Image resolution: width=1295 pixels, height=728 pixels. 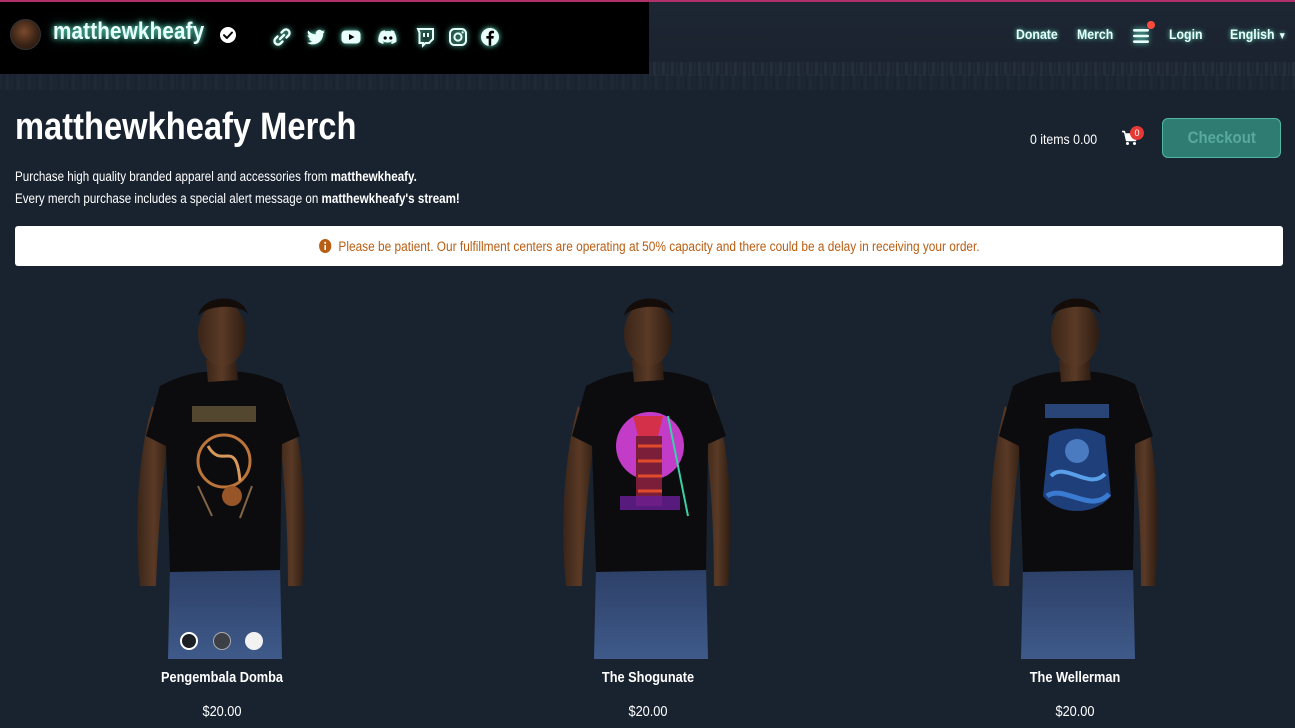 I want to click on product-name: Pengembala Domba, so click(x=222, y=678).